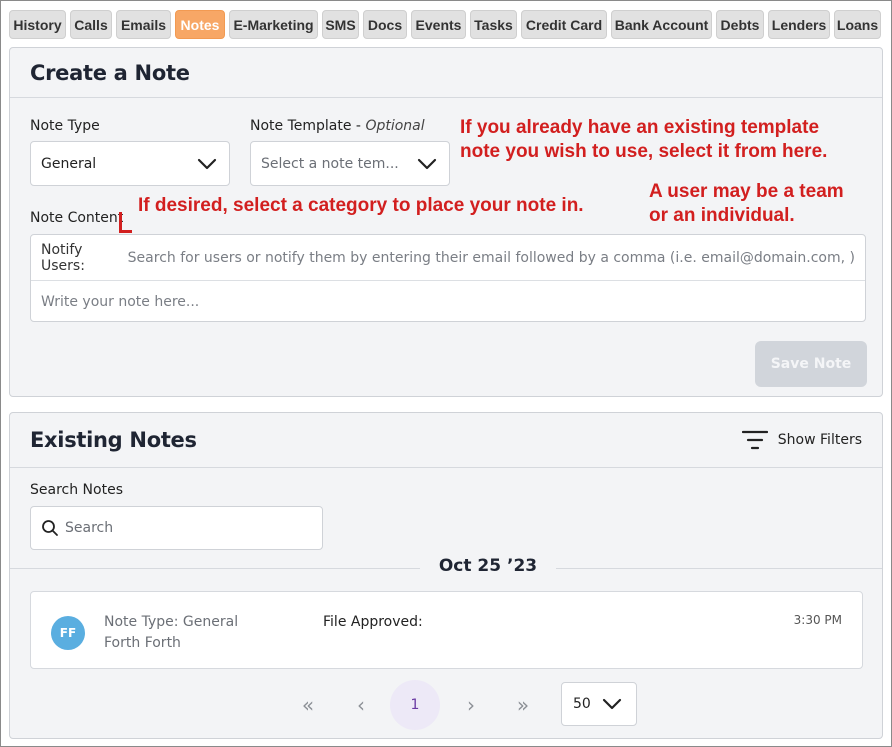  Describe the element at coordinates (91, 24) in the screenshot. I see `tab-calls: Calls` at that location.